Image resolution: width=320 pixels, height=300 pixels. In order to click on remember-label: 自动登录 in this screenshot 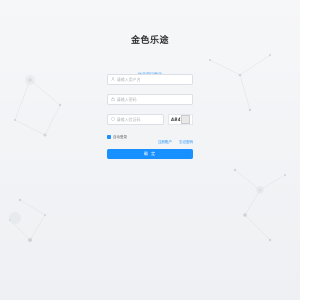, I will do `click(120, 136)`.